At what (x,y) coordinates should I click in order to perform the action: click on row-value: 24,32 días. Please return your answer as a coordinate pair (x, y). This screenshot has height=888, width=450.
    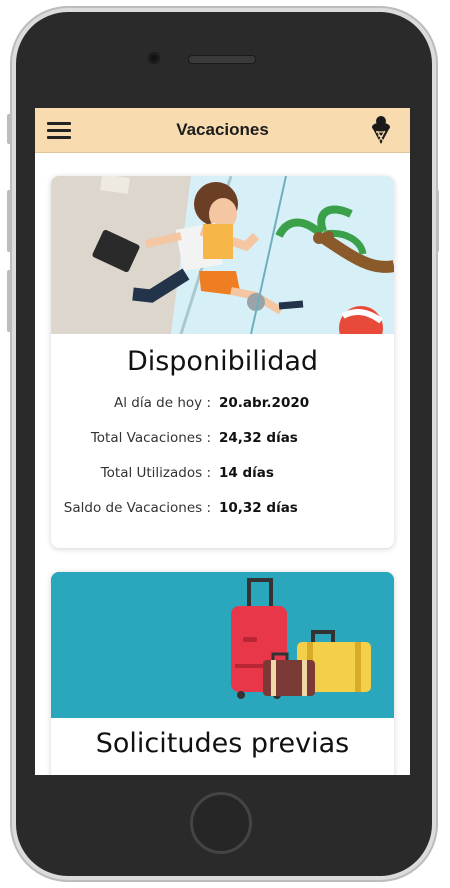
    Looking at the image, I should click on (258, 438).